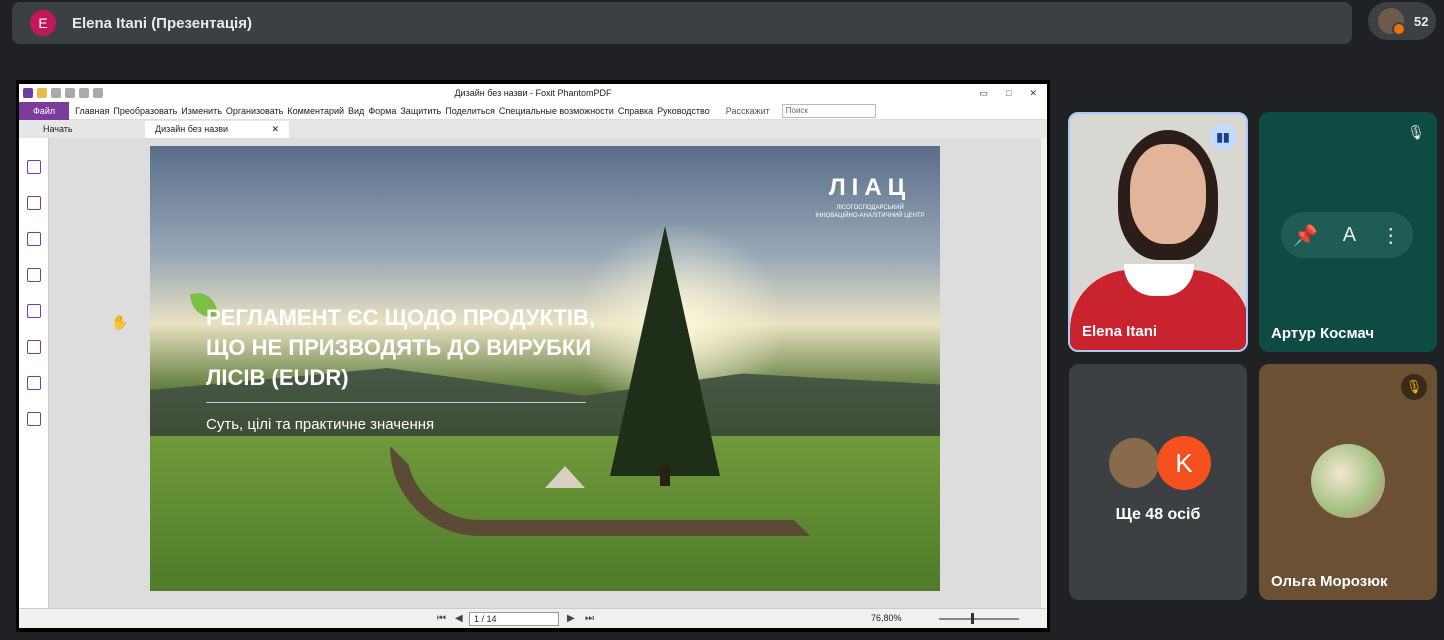 This screenshot has width=1444, height=640. I want to click on more-vert-icon: ⋮, so click(1391, 235).